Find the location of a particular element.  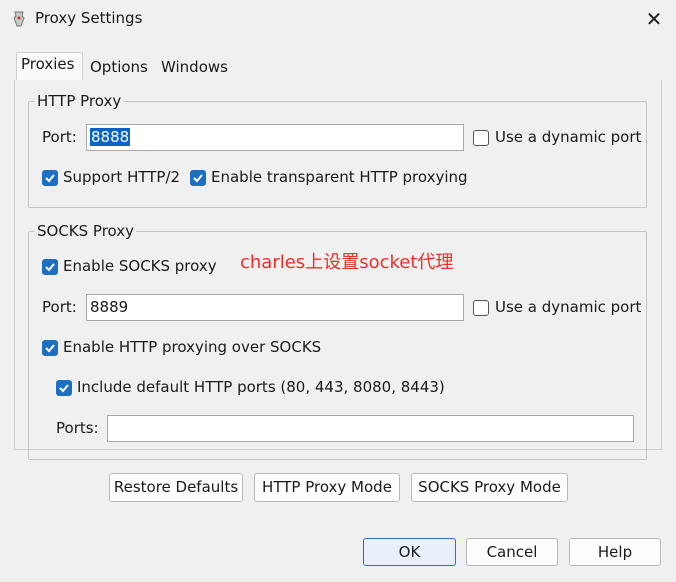

http-over-socks-checkbox is located at coordinates (50, 348).